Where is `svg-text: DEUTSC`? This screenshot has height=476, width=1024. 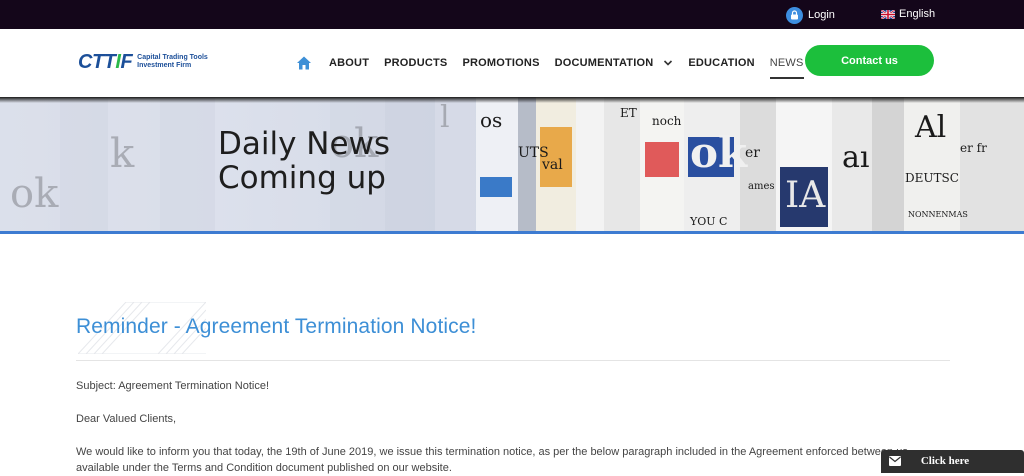
svg-text: DEUTSC is located at coordinates (932, 178).